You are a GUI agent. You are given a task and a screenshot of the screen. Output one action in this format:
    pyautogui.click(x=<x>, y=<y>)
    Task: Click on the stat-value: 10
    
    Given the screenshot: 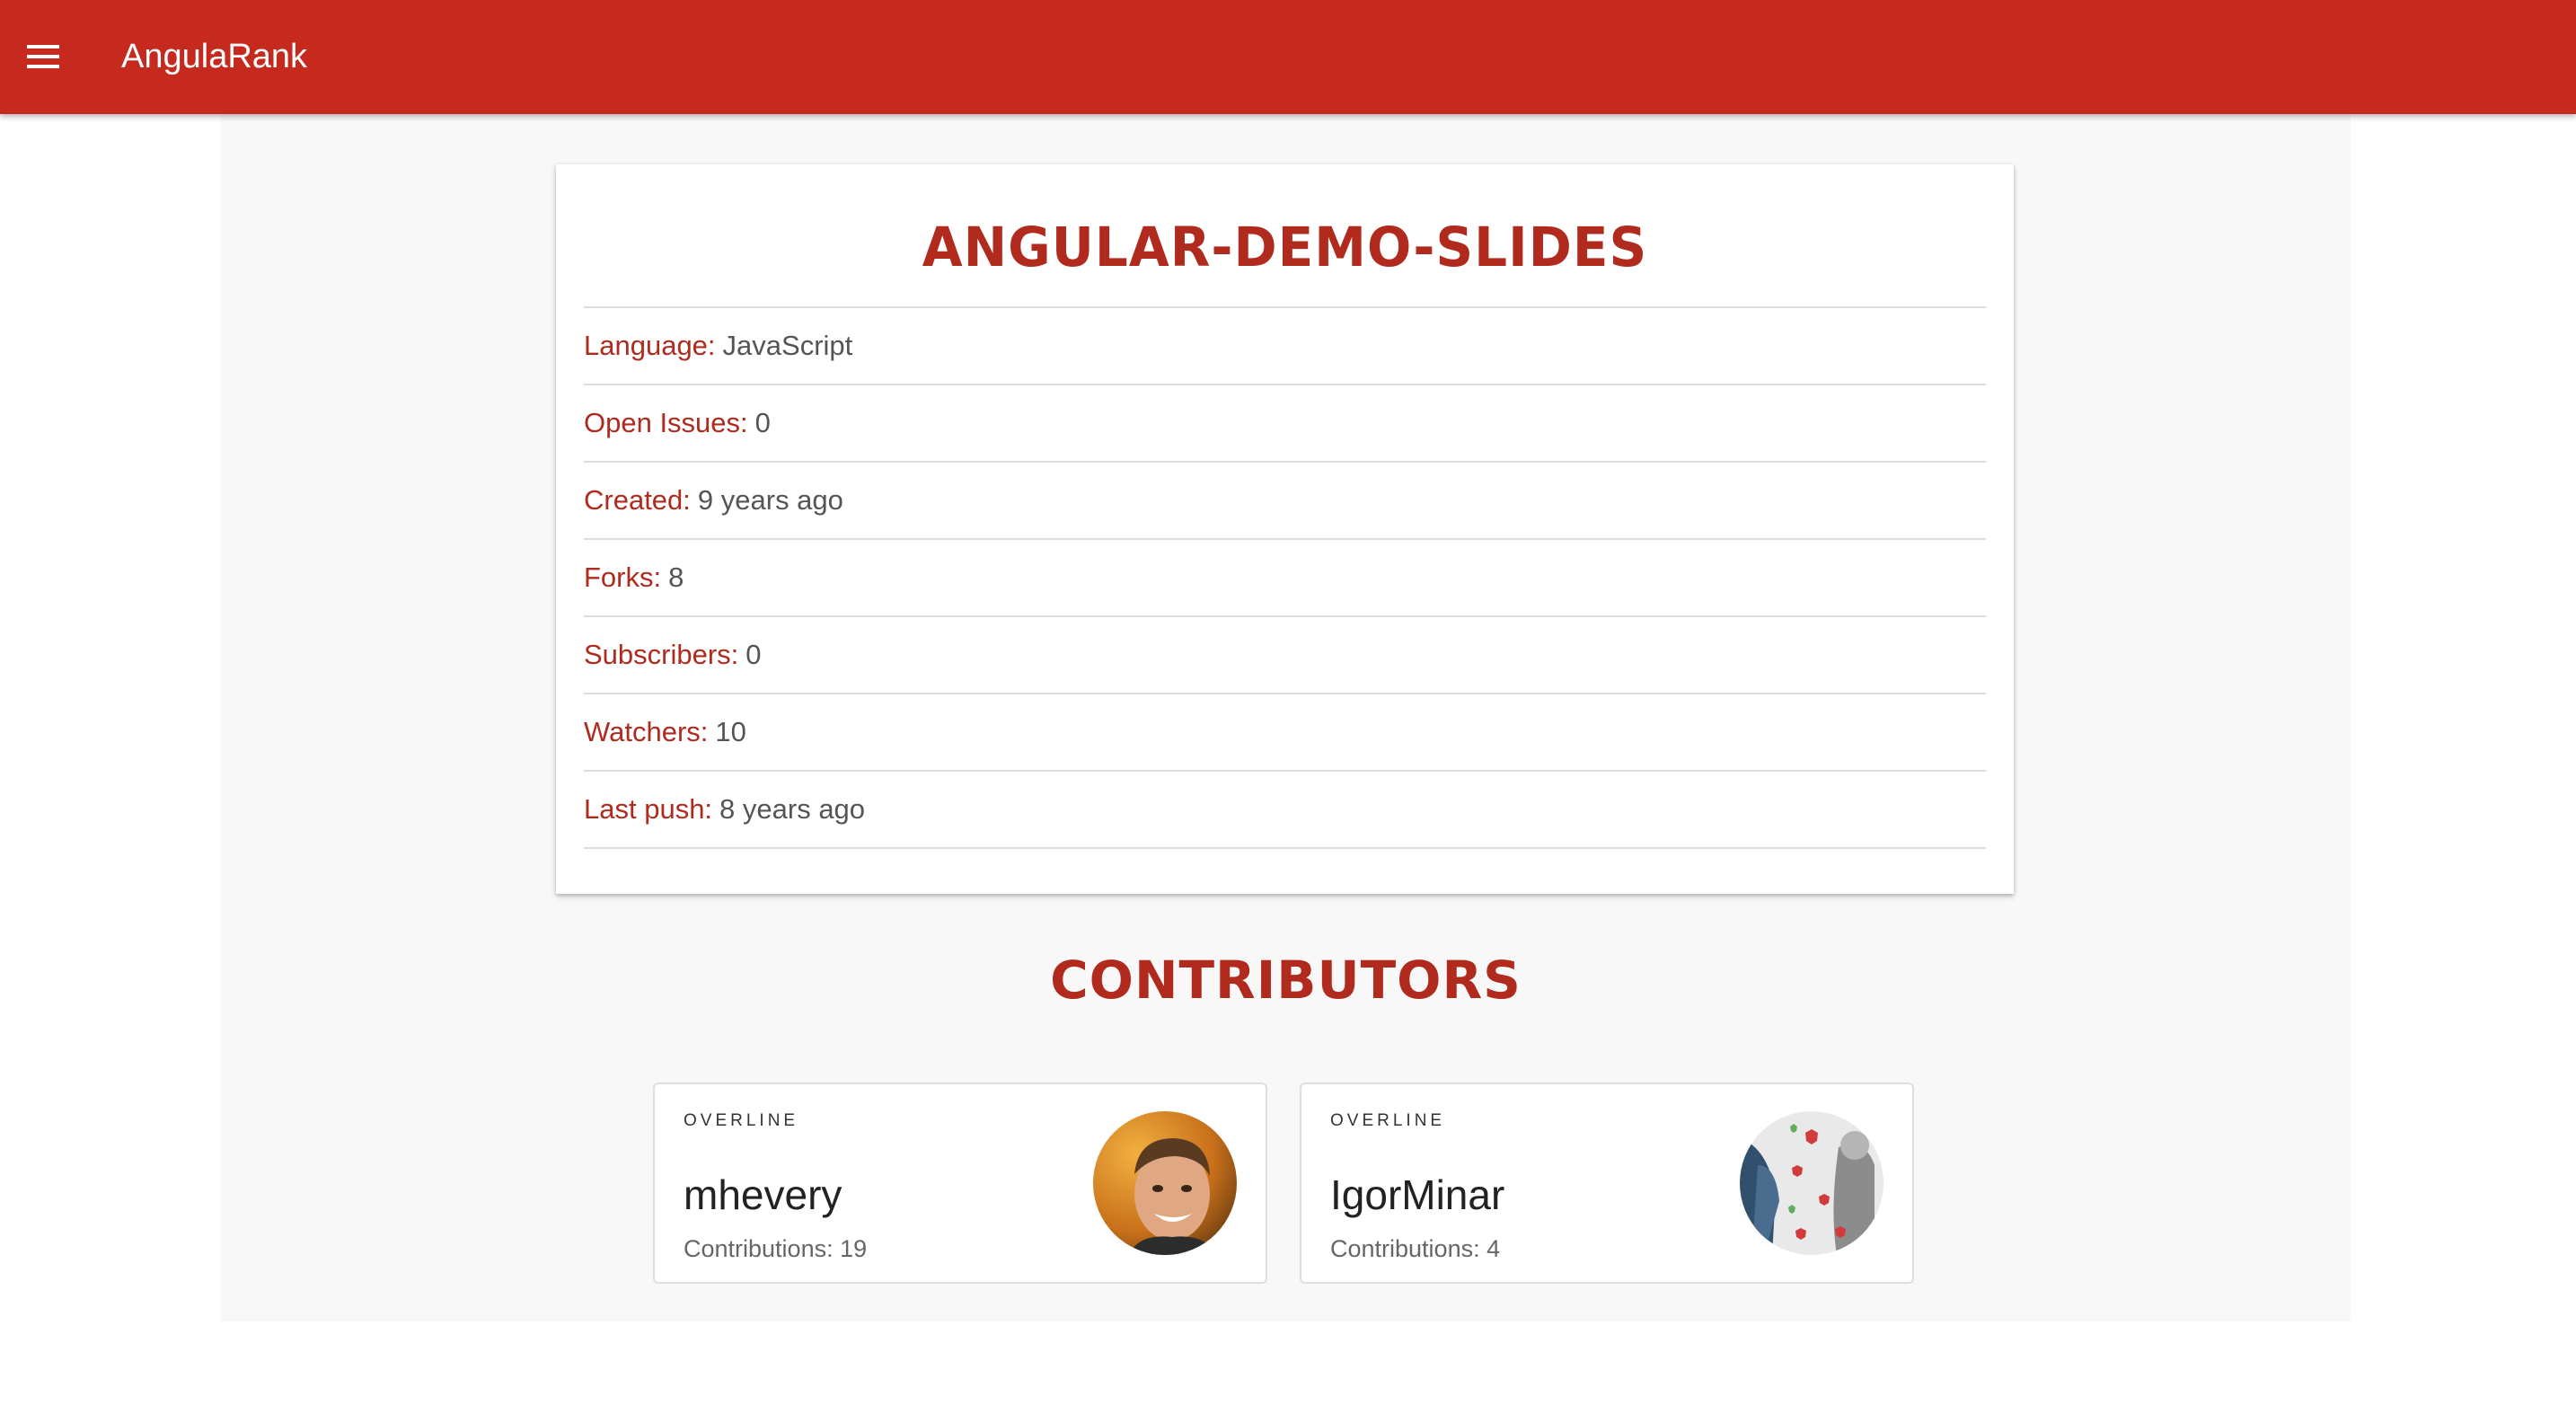 What is the action you would take?
    pyautogui.click(x=730, y=731)
    